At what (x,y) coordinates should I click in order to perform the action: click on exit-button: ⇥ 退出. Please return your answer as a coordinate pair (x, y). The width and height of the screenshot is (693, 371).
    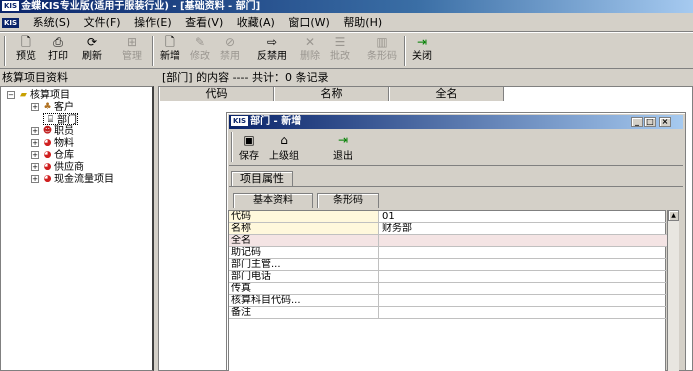
    Looking at the image, I should click on (343, 147).